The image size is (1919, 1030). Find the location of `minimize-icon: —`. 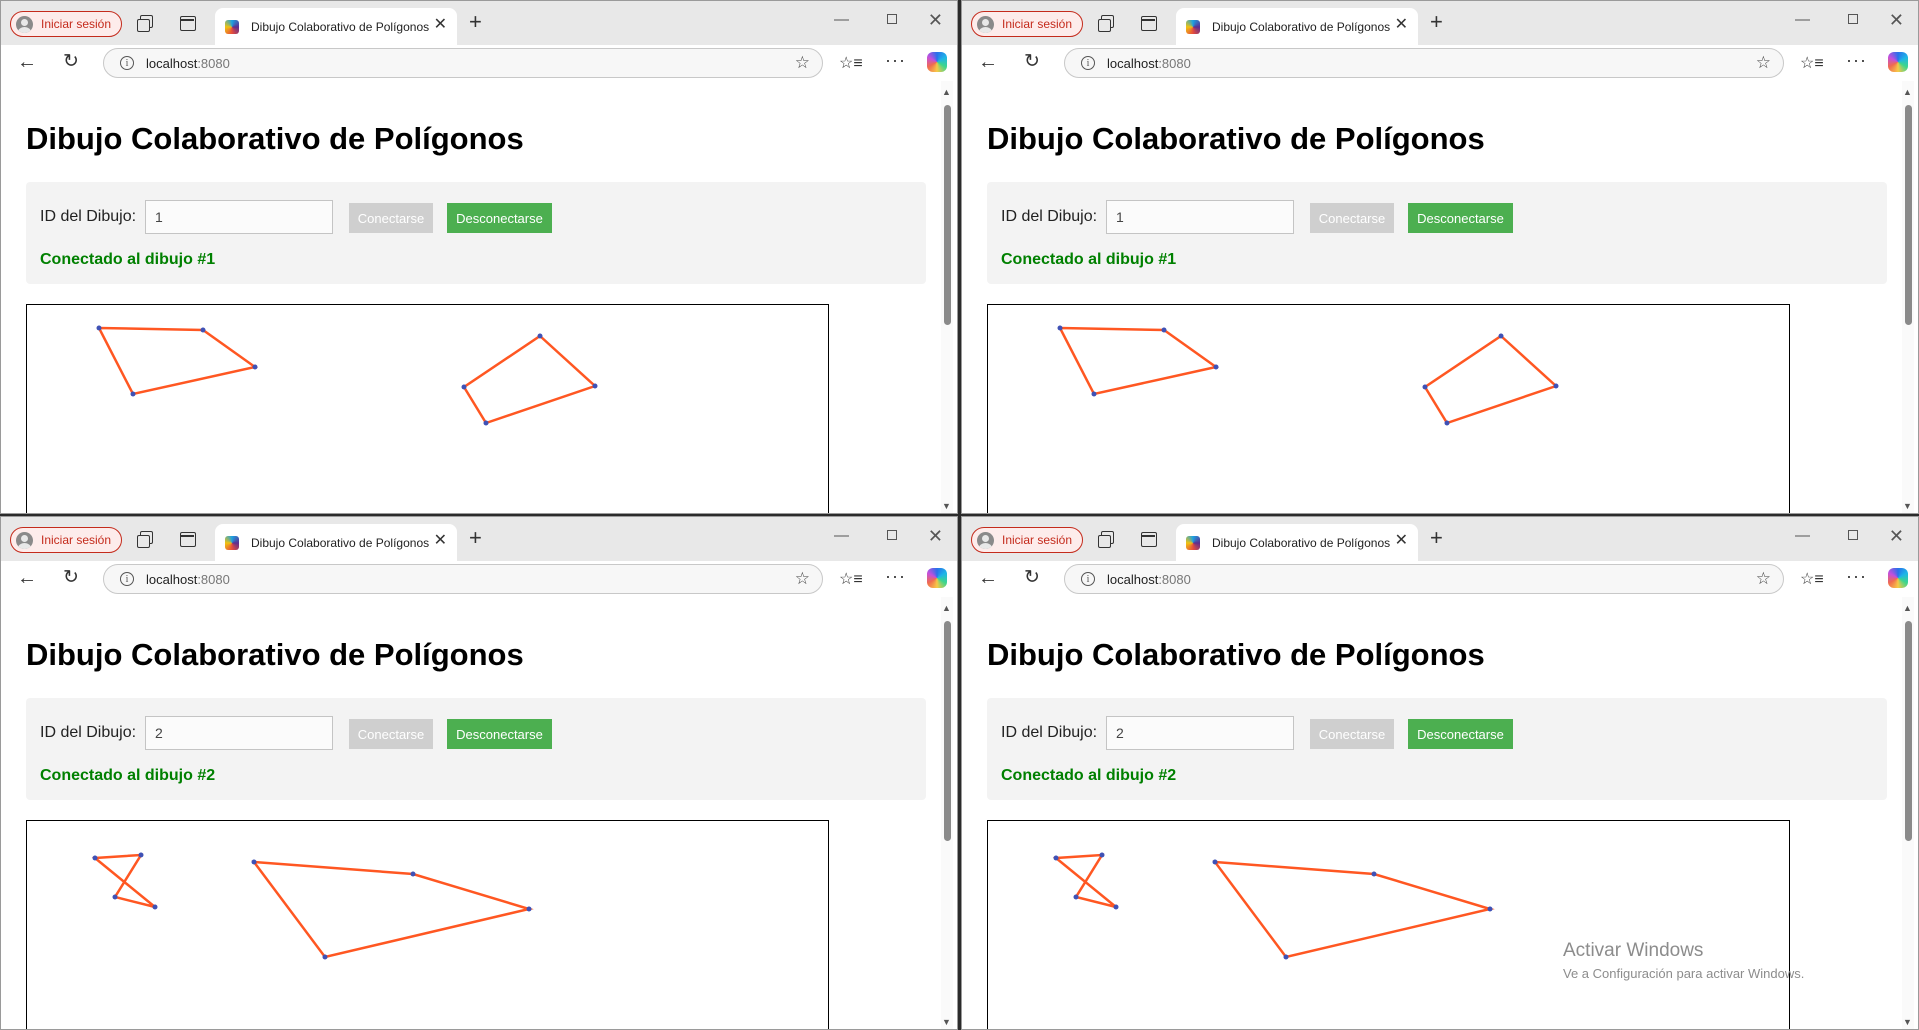

minimize-icon: — is located at coordinates (1802, 536).